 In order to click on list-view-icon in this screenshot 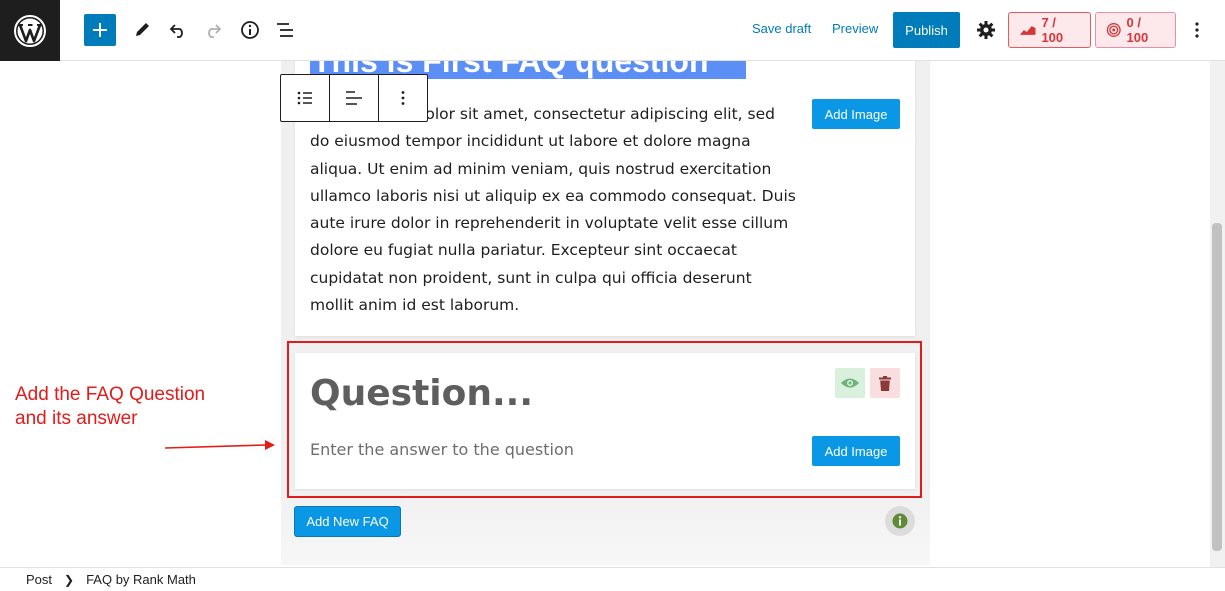, I will do `click(285, 30)`.